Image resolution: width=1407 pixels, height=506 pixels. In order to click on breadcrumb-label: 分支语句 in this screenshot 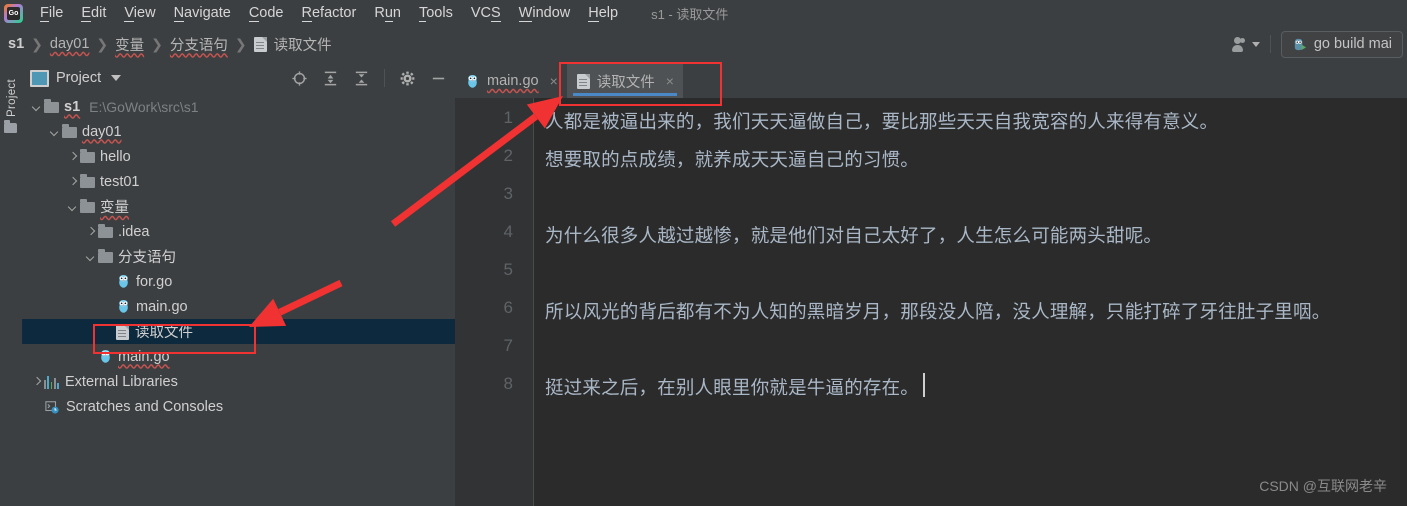, I will do `click(198, 45)`.